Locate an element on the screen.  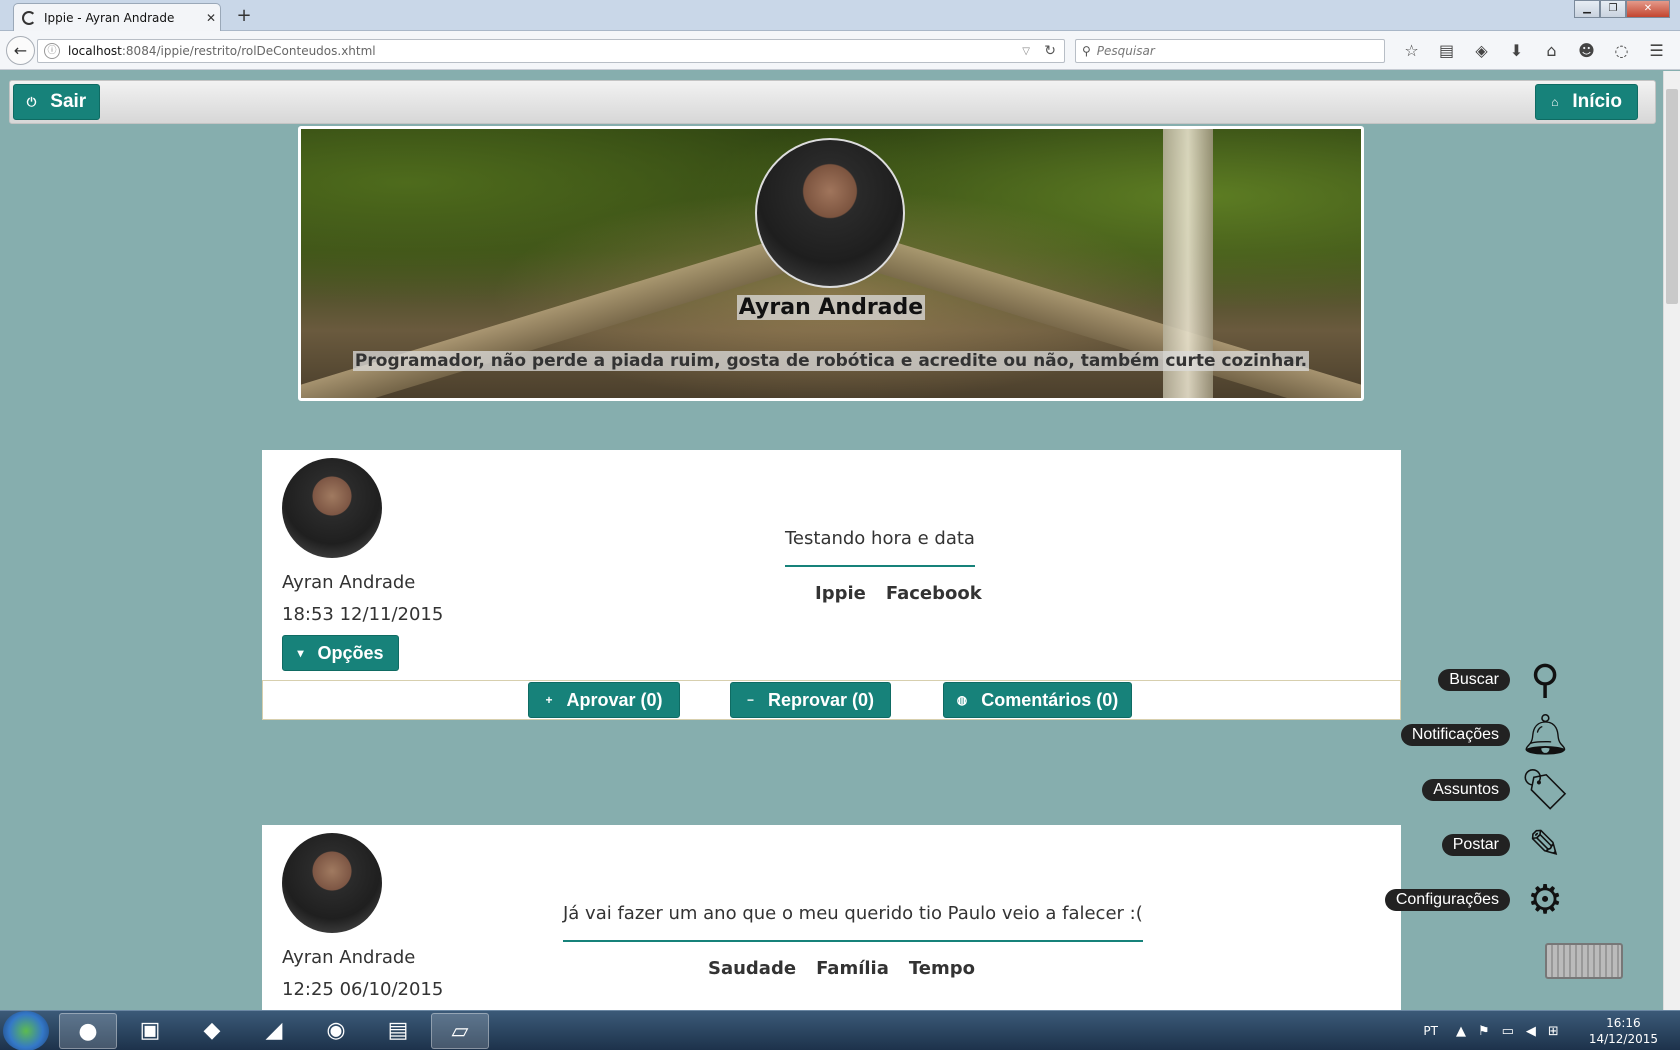
magnifier-icon: ⚲ is located at coordinates (1545, 680).